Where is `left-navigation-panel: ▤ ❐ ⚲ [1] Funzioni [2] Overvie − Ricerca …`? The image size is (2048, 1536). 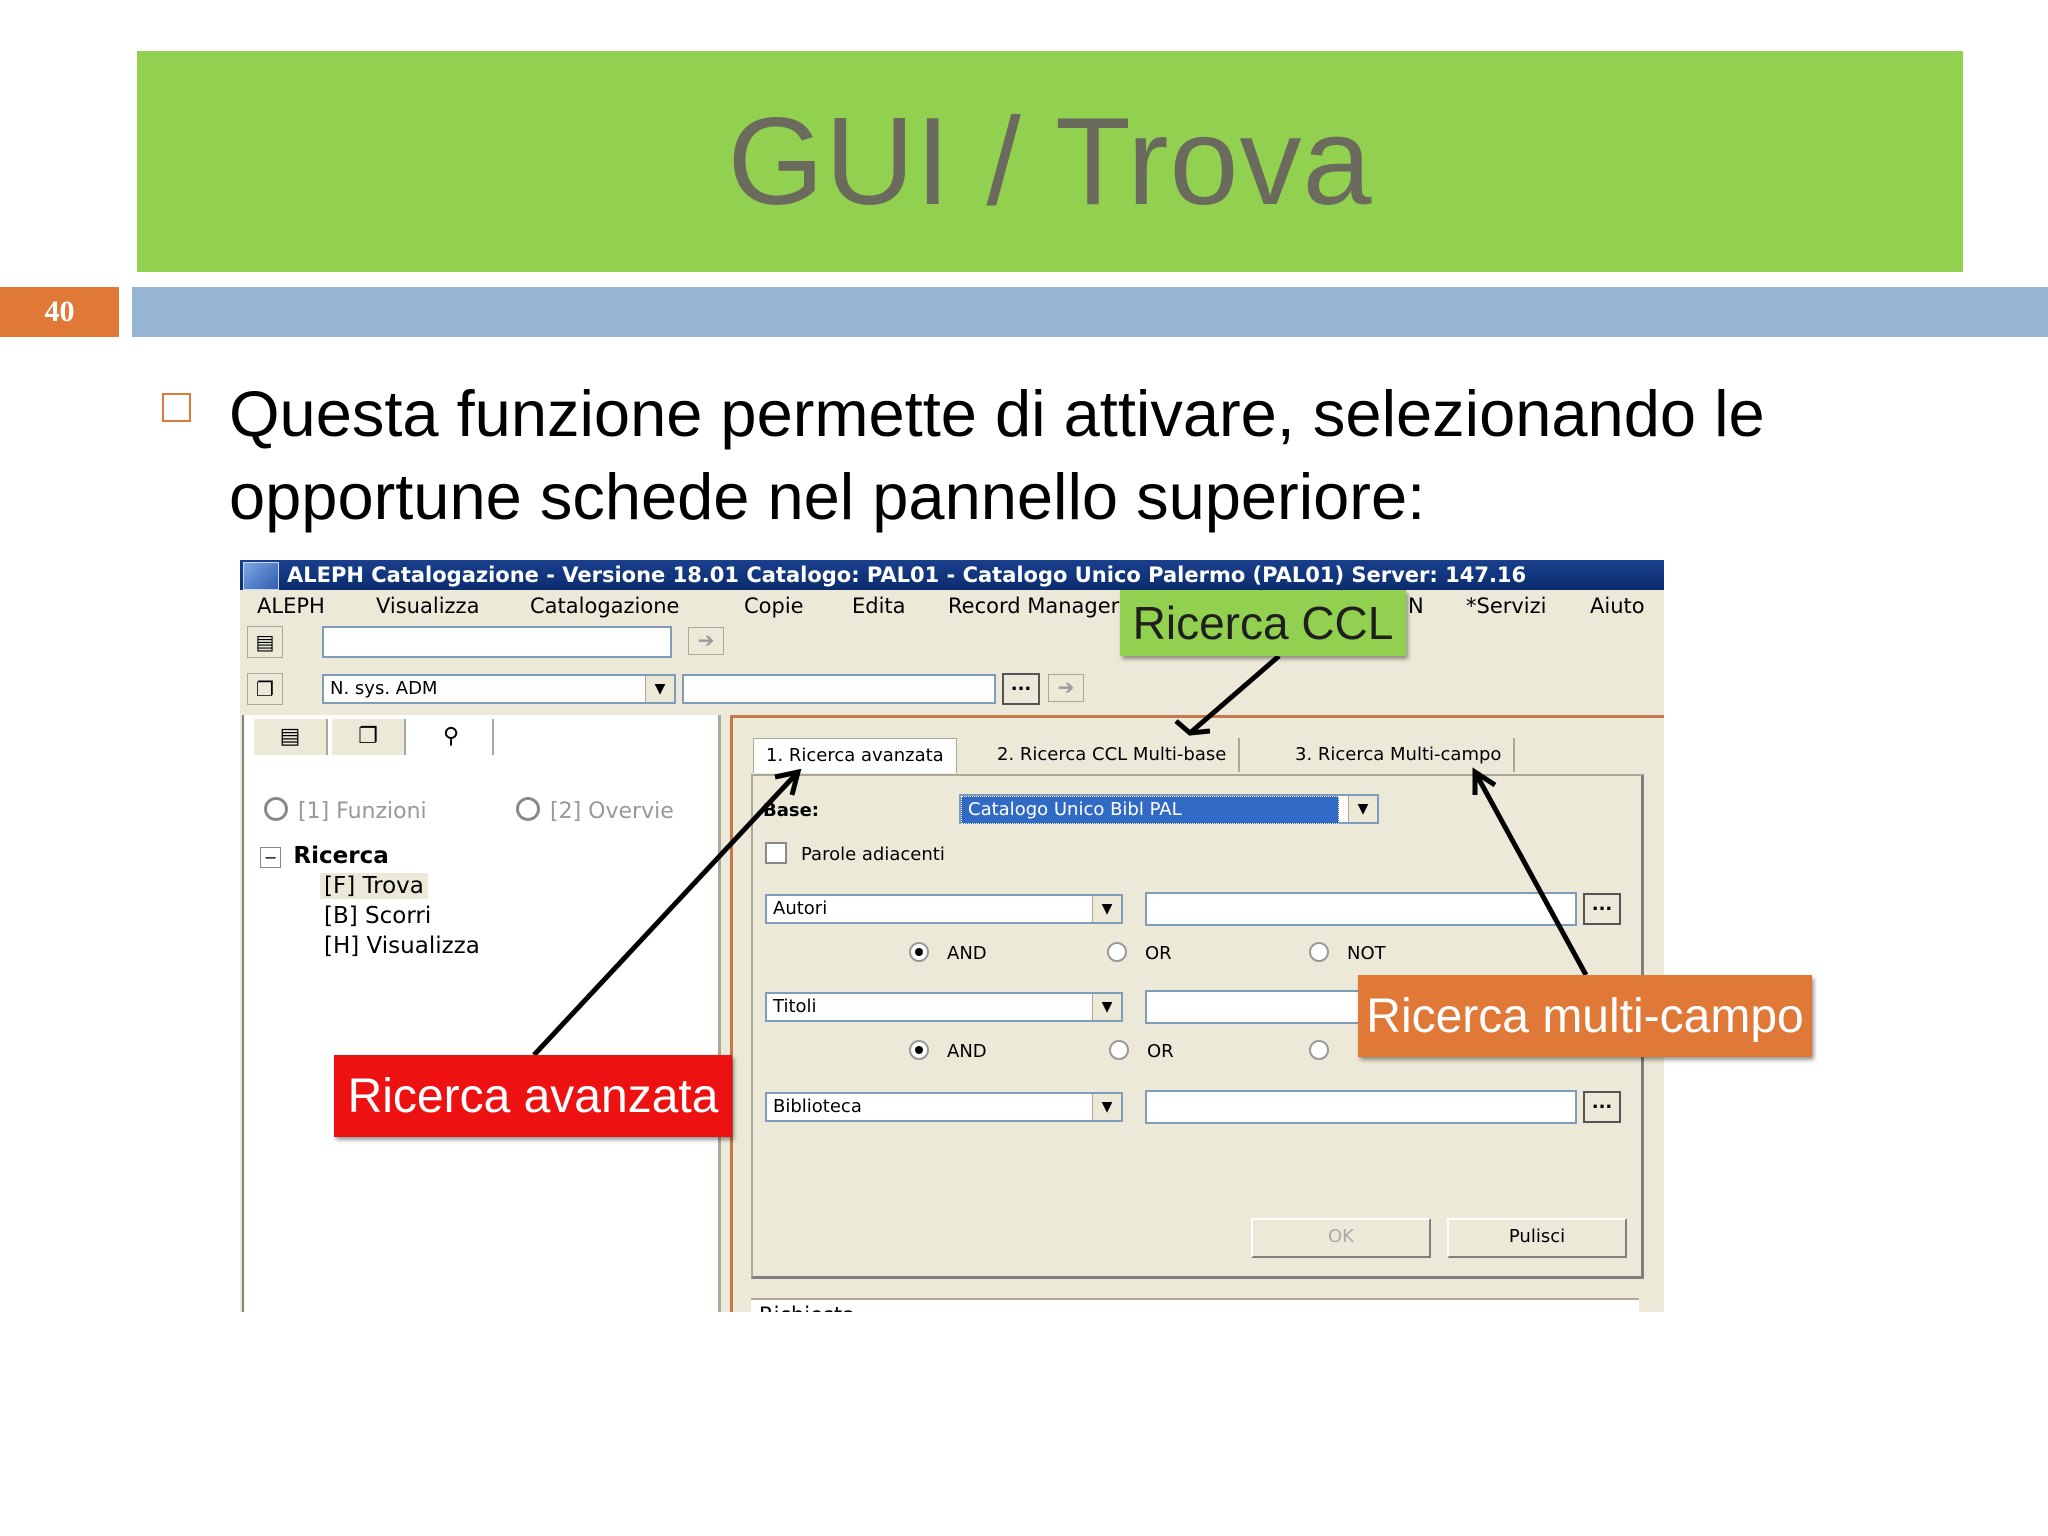
left-navigation-panel: ▤ ❐ ⚲ [1] Funzioni [2] Overvie − Ricerca … is located at coordinates (481, 1013).